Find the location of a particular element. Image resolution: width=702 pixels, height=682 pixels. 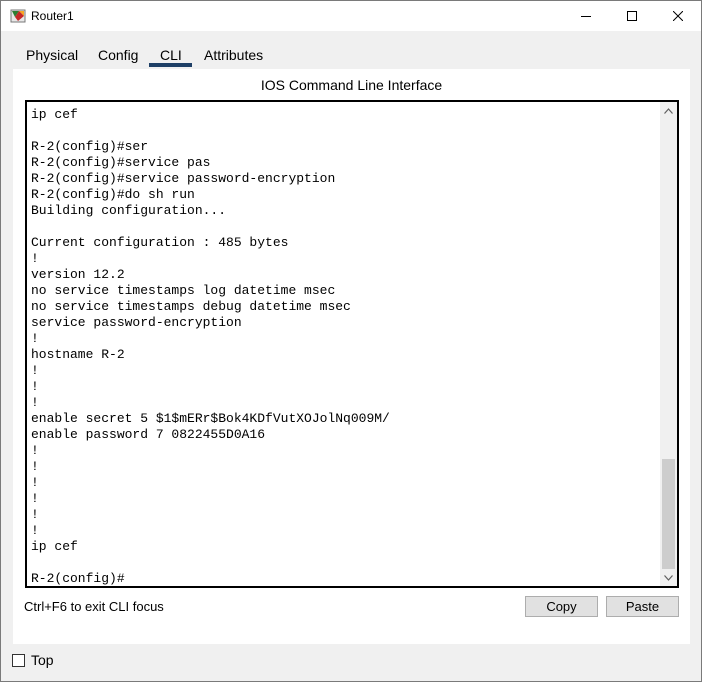

tab-attributes: Attributes is located at coordinates (233, 54).